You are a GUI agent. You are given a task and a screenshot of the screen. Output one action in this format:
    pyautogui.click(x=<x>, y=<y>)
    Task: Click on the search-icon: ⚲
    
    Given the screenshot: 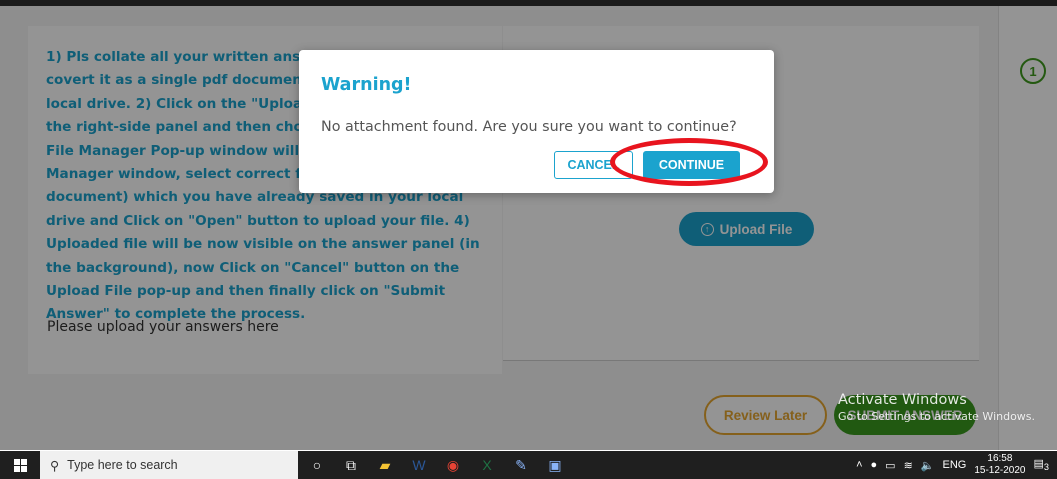 What is the action you would take?
    pyautogui.click(x=55, y=465)
    